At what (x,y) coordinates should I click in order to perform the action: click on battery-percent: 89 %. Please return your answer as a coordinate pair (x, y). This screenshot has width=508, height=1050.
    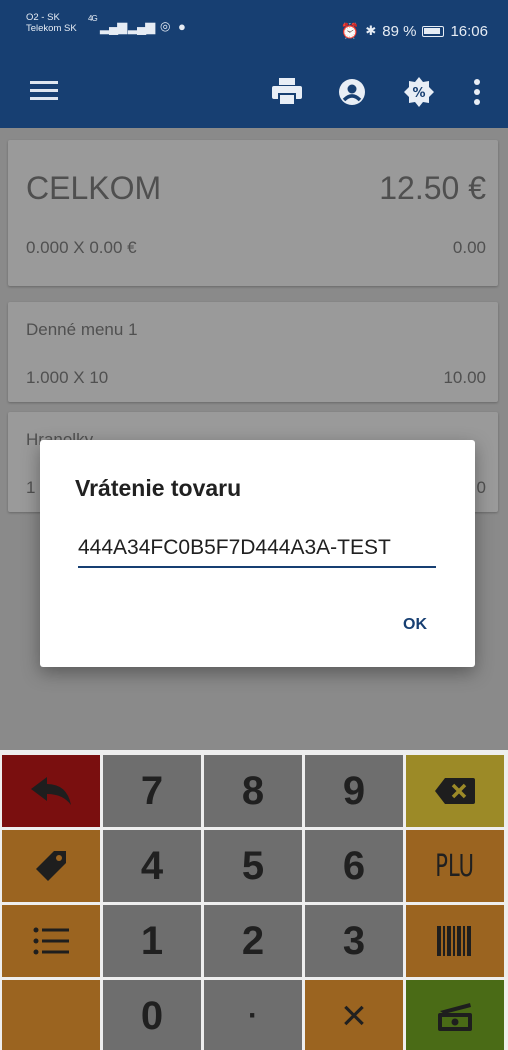
    Looking at the image, I should click on (399, 31).